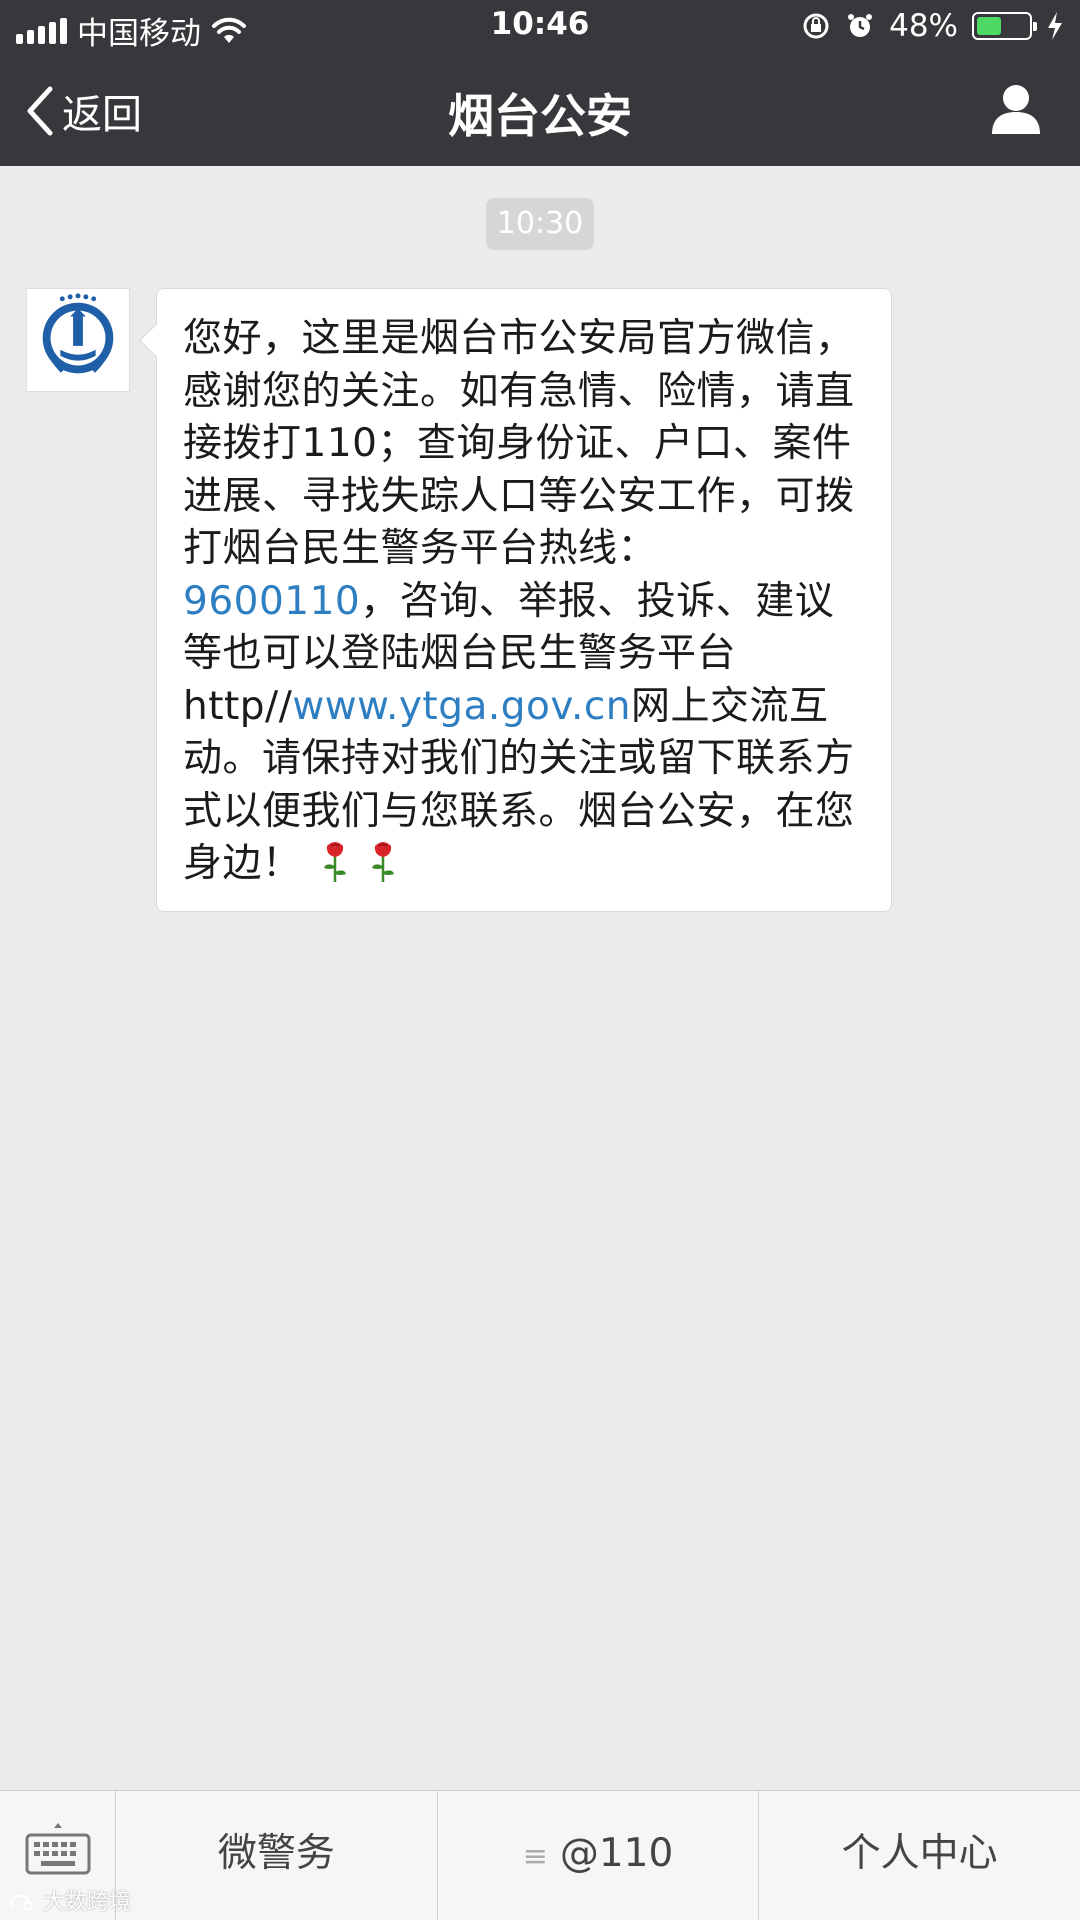 The image size is (1080, 1920). What do you see at coordinates (58, 1849) in the screenshot?
I see `keyboard-icon` at bounding box center [58, 1849].